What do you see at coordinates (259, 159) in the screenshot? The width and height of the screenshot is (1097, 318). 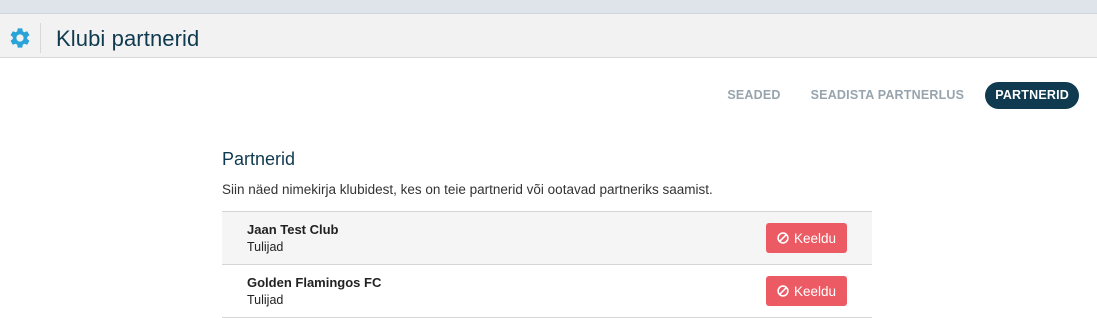 I see `section-title: Partnerid` at bounding box center [259, 159].